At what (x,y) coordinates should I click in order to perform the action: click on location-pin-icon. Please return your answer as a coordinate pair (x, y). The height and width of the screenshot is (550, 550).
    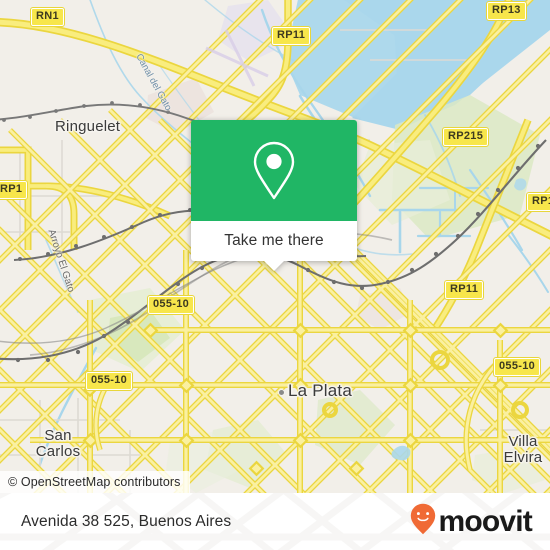
    Looking at the image, I should click on (274, 171).